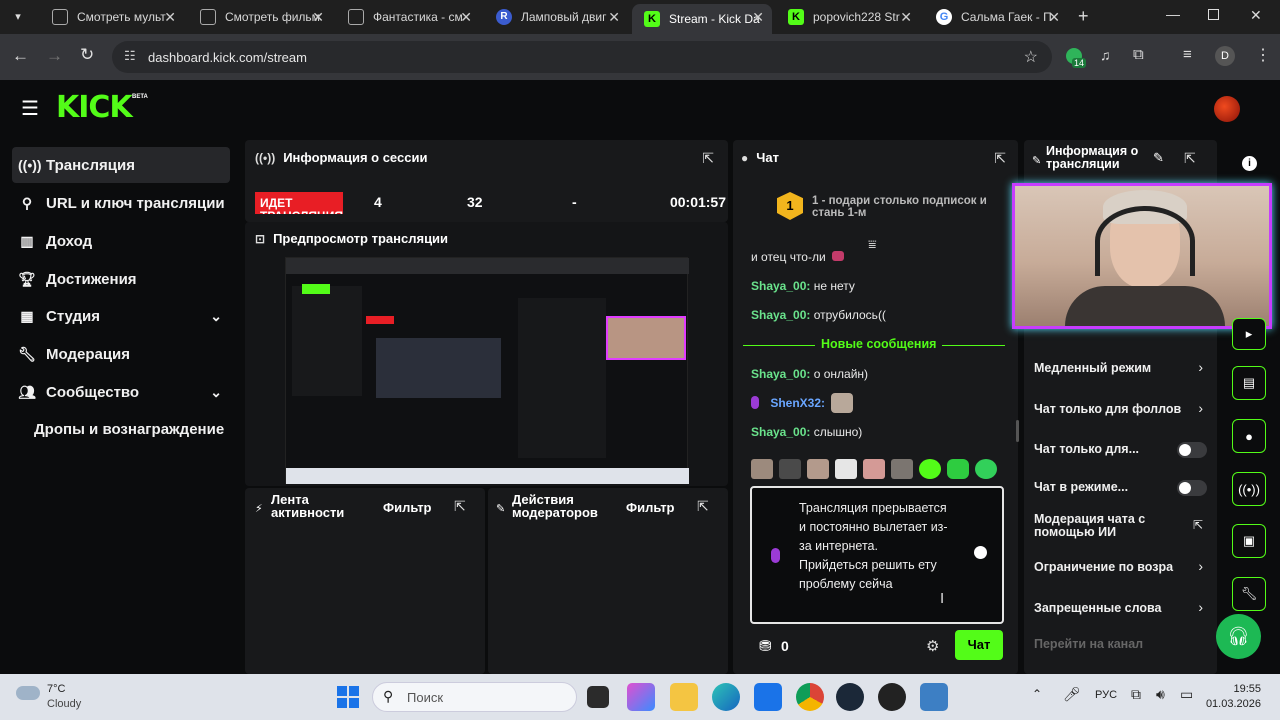 Image resolution: width=1280 pixels, height=720 pixels. What do you see at coordinates (1158, 158) in the screenshot?
I see `edit-pencil-icon: ✎` at bounding box center [1158, 158].